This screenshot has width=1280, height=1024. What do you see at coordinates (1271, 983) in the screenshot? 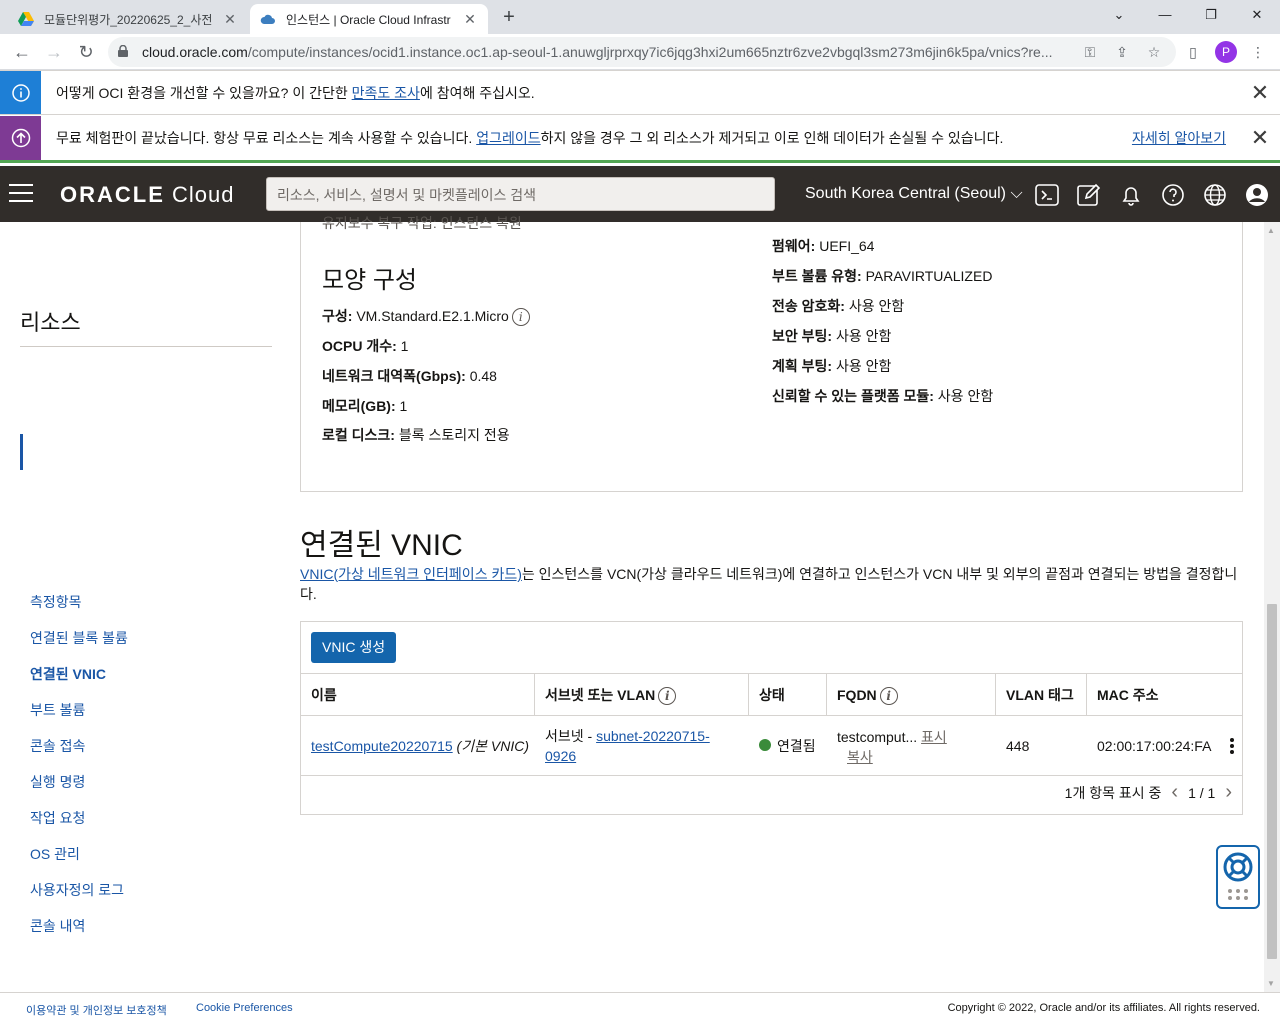
I see `scroll-down-icon: ▼` at bounding box center [1271, 983].